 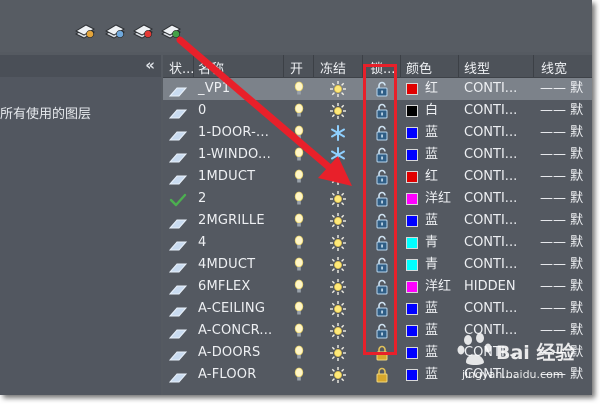 I want to click on watermark-url: jingyan.baidu.com, so click(x=513, y=374).